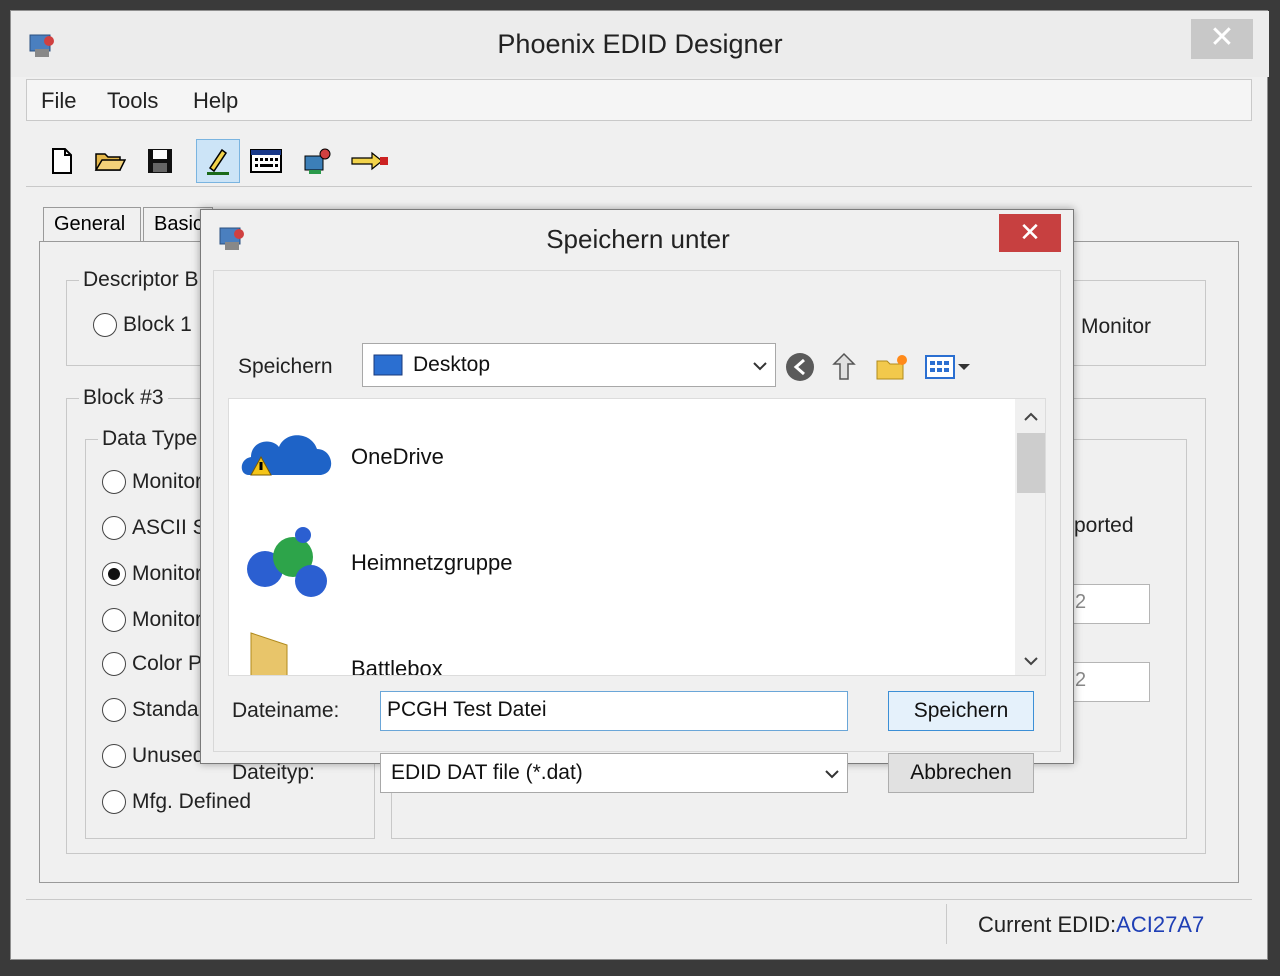 The image size is (1280, 976). What do you see at coordinates (569, 365) in the screenshot?
I see `location-combo: Desktop` at bounding box center [569, 365].